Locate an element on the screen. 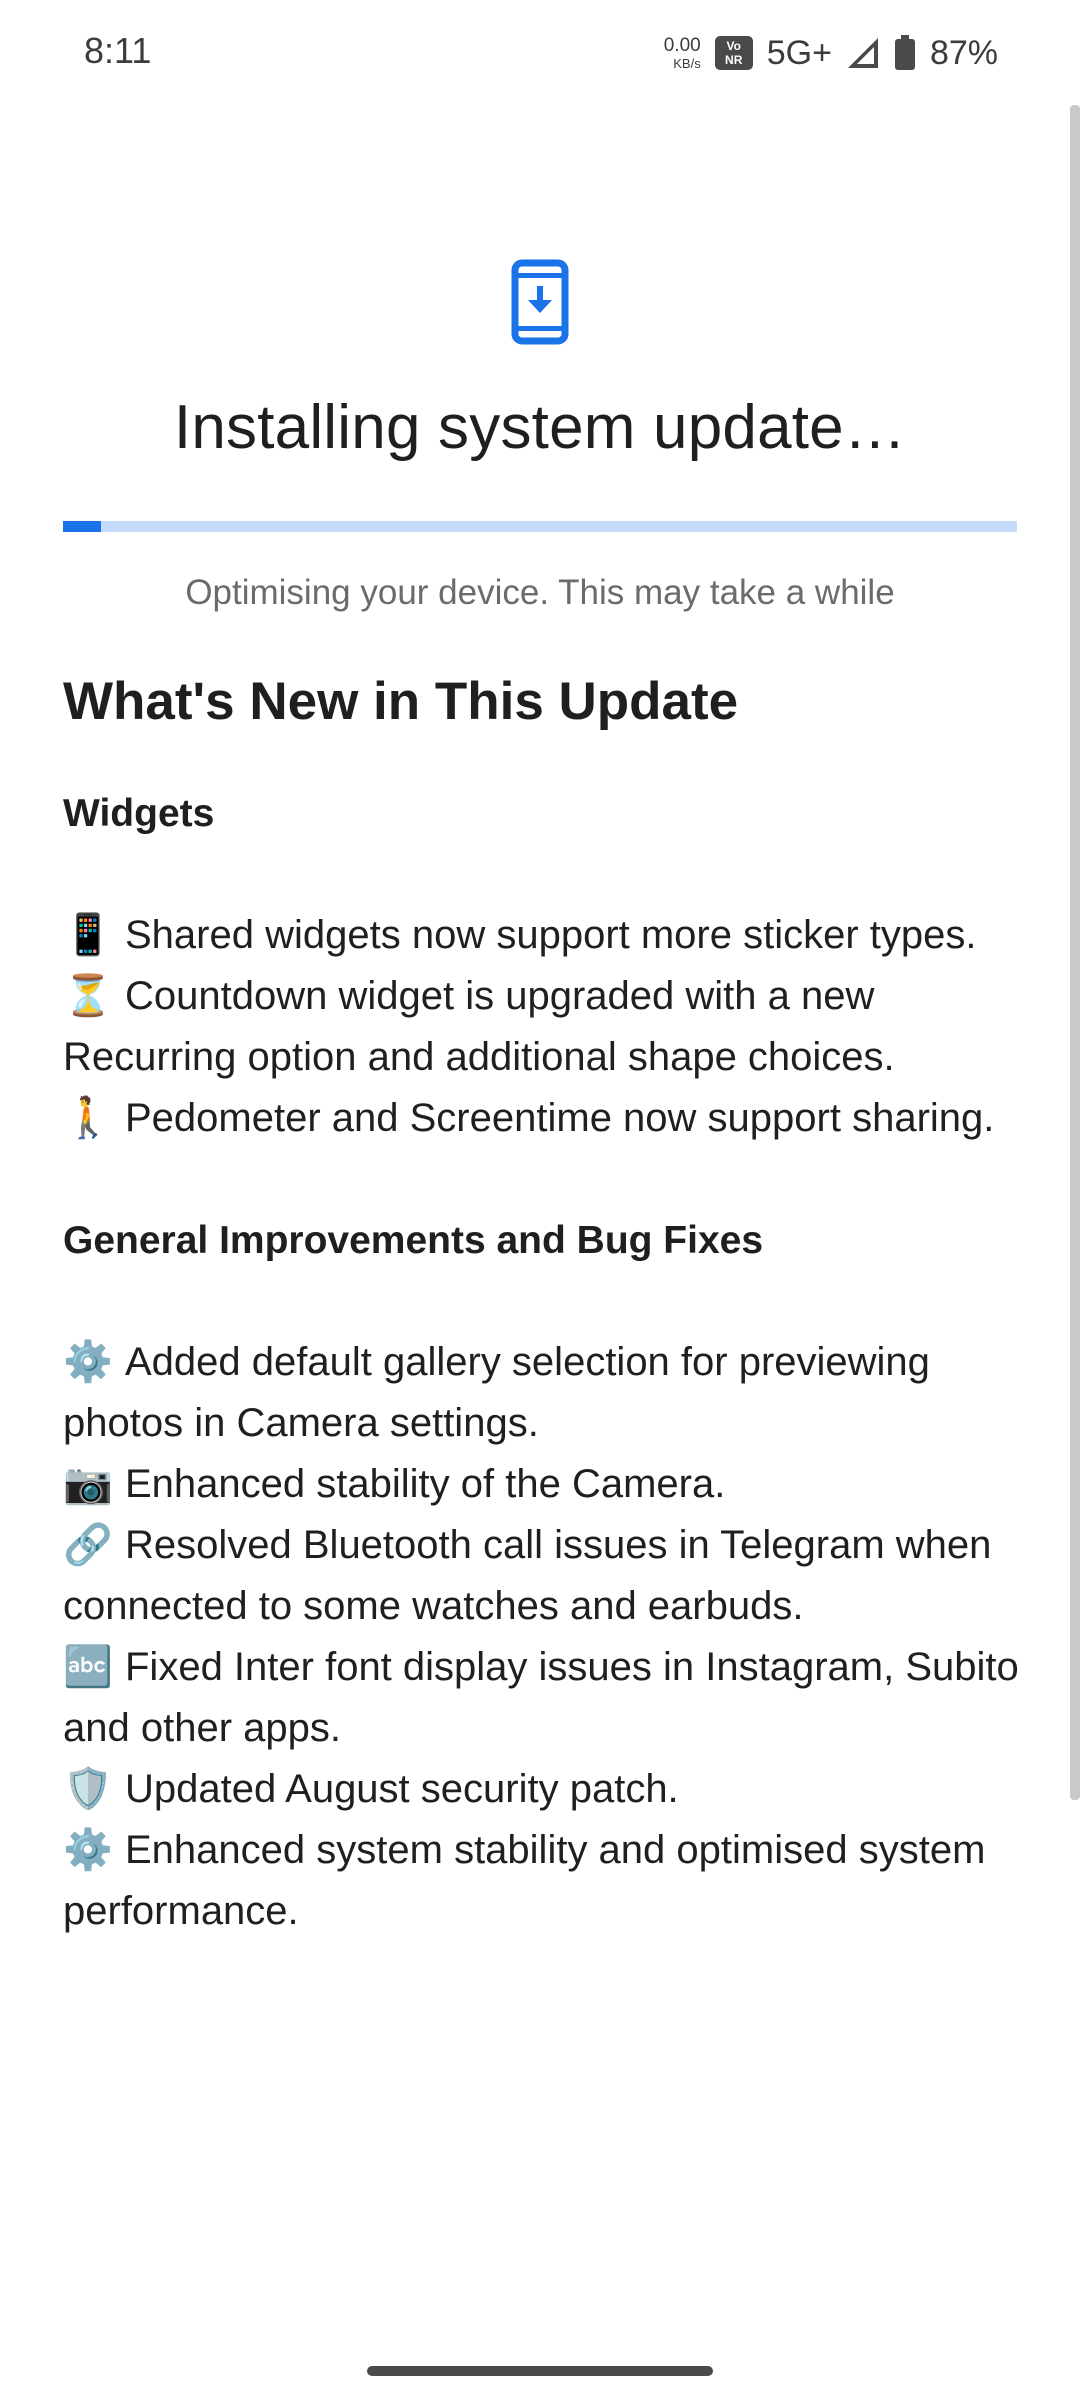 Image resolution: width=1080 pixels, height=2400 pixels. release-notes-heading: What's New in This Update is located at coordinates (401, 701).